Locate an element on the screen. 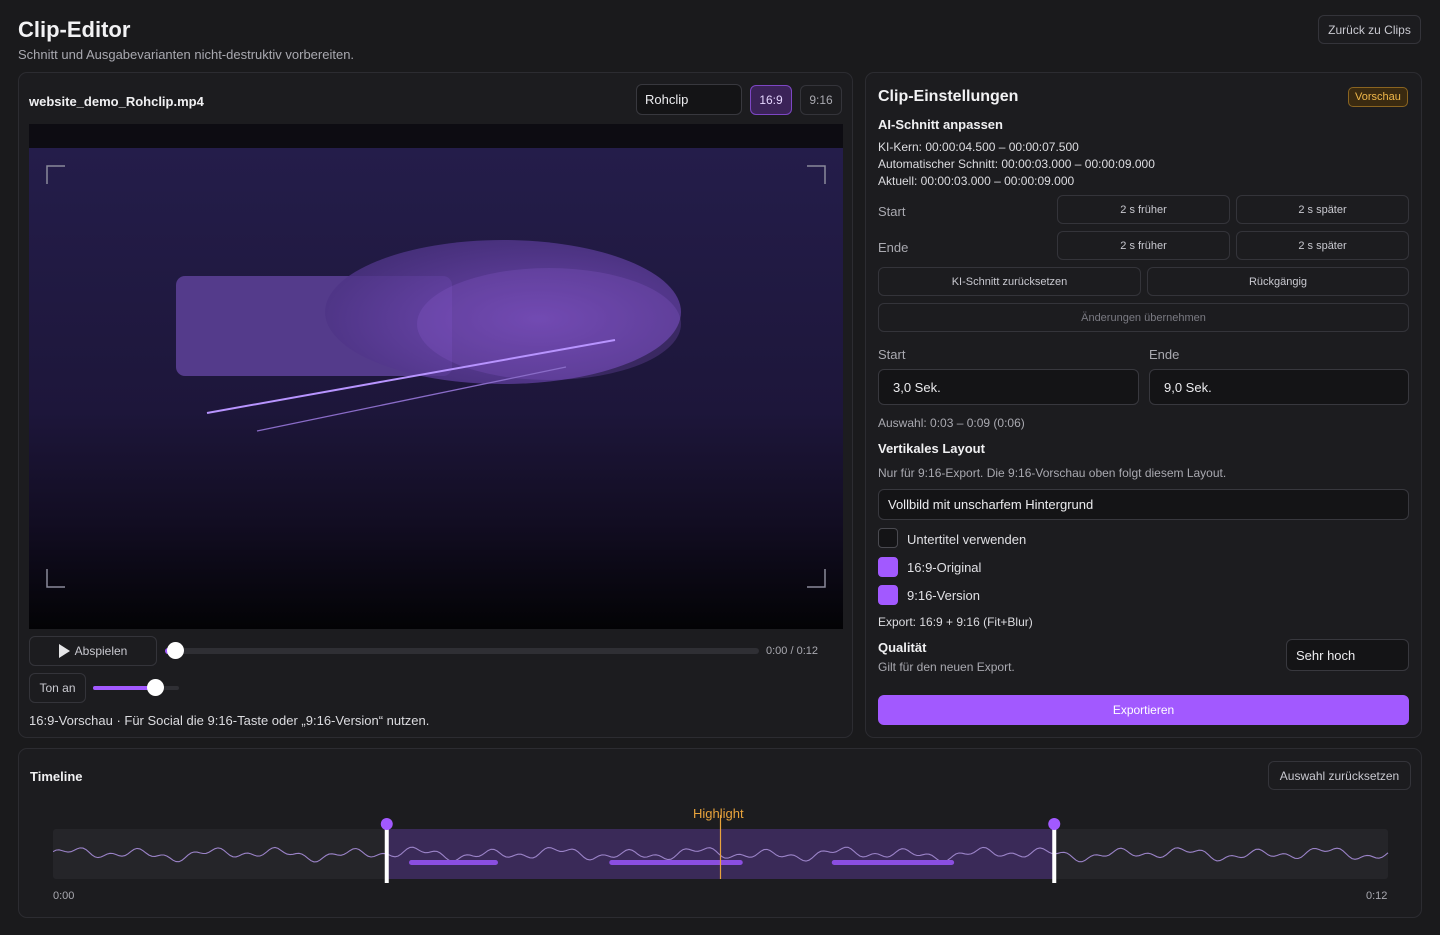 Image resolution: width=1440 pixels, height=935 pixels. sound-toggle-button: Ton an is located at coordinates (57, 688).